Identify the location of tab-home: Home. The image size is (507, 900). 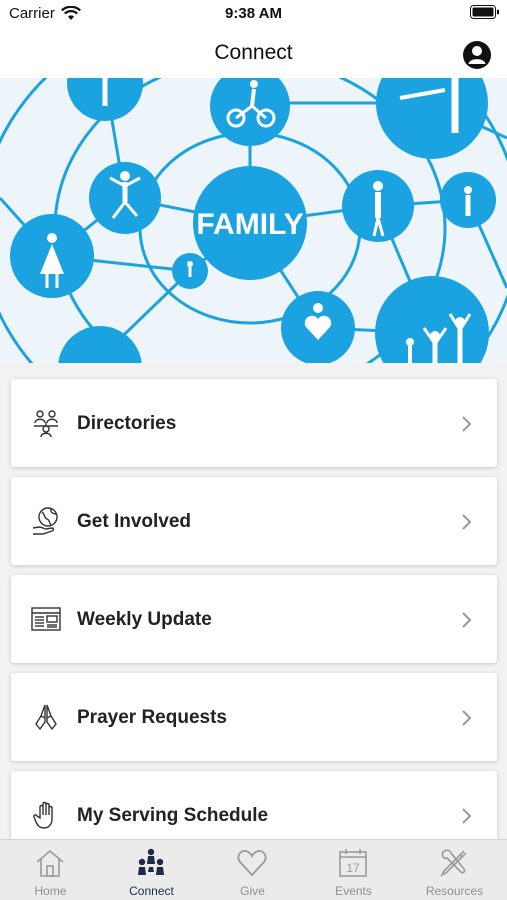
(50, 870).